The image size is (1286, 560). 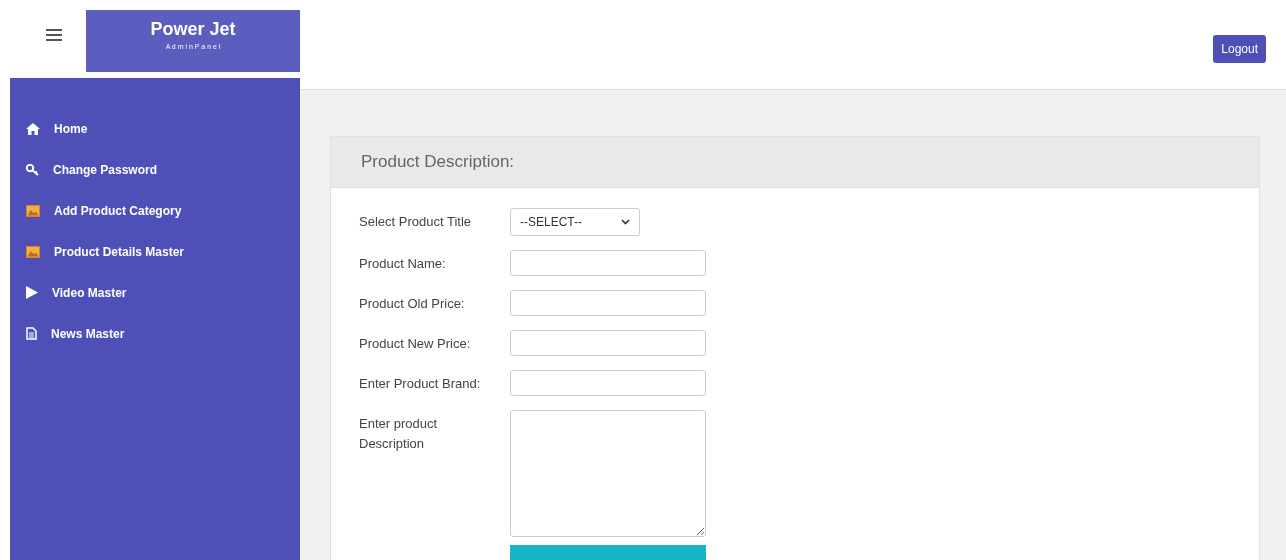 What do you see at coordinates (193, 29) in the screenshot?
I see `brand-title: Power Jet` at bounding box center [193, 29].